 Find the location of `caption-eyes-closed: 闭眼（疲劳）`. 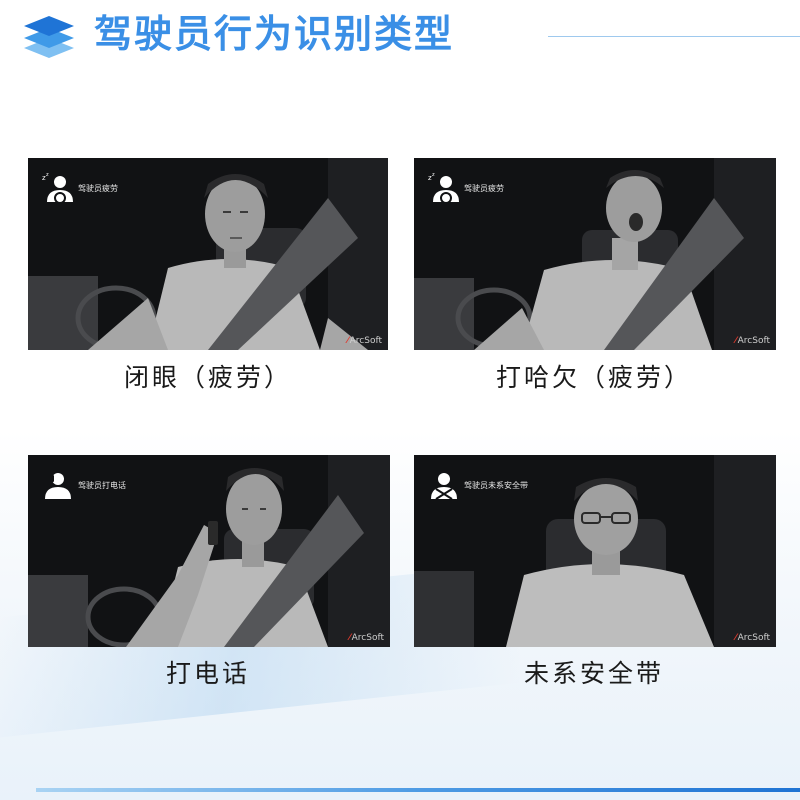

caption-eyes-closed: 闭眼（疲劳） is located at coordinates (207, 377).